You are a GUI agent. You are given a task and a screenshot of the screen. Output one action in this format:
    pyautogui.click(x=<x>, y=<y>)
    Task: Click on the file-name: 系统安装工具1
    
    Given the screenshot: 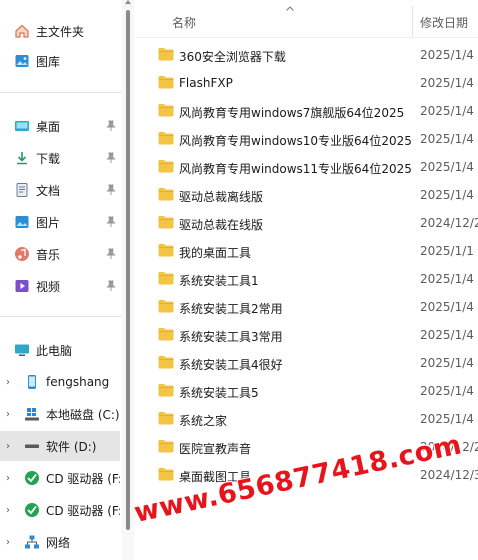 What is the action you would take?
    pyautogui.click(x=219, y=281)
    